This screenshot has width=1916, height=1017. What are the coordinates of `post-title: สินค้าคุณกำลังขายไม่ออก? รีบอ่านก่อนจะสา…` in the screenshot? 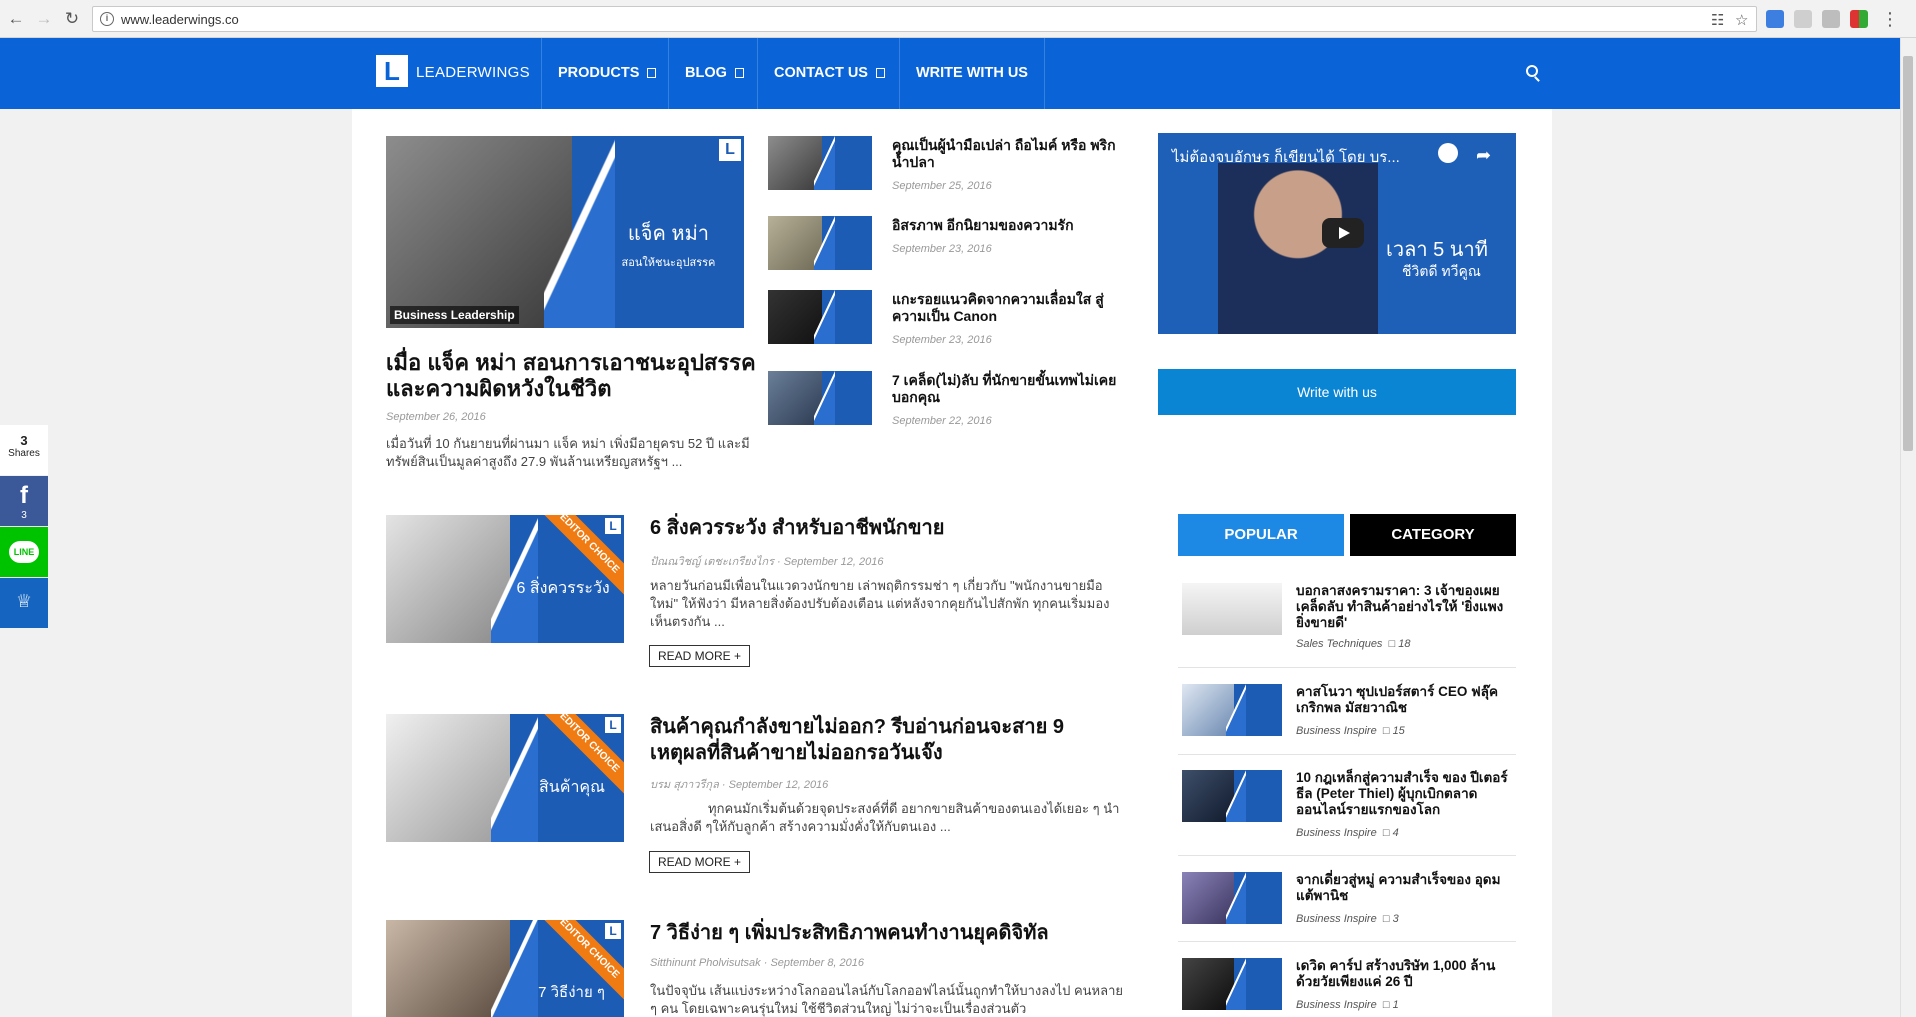 It's located at (870, 740).